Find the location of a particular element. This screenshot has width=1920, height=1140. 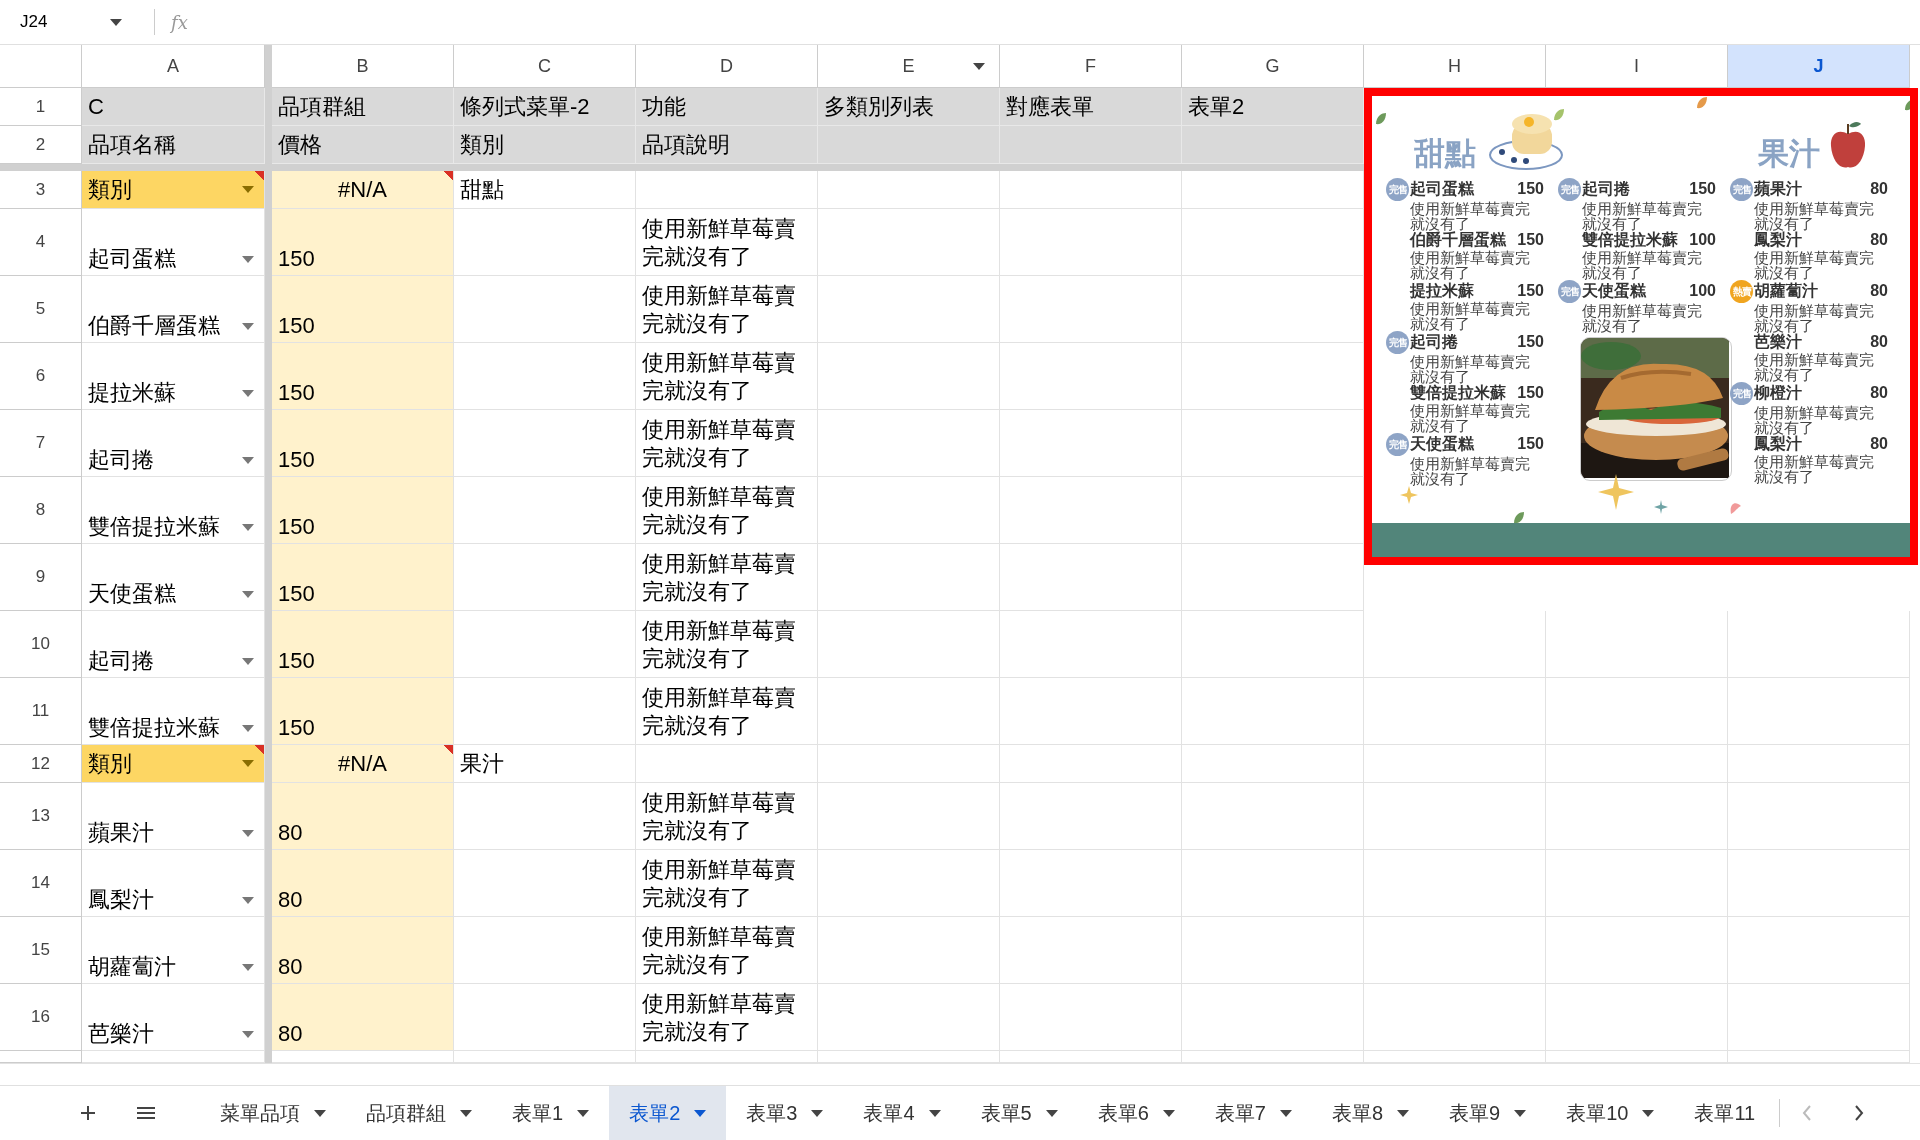

column-header: J is located at coordinates (1819, 66).